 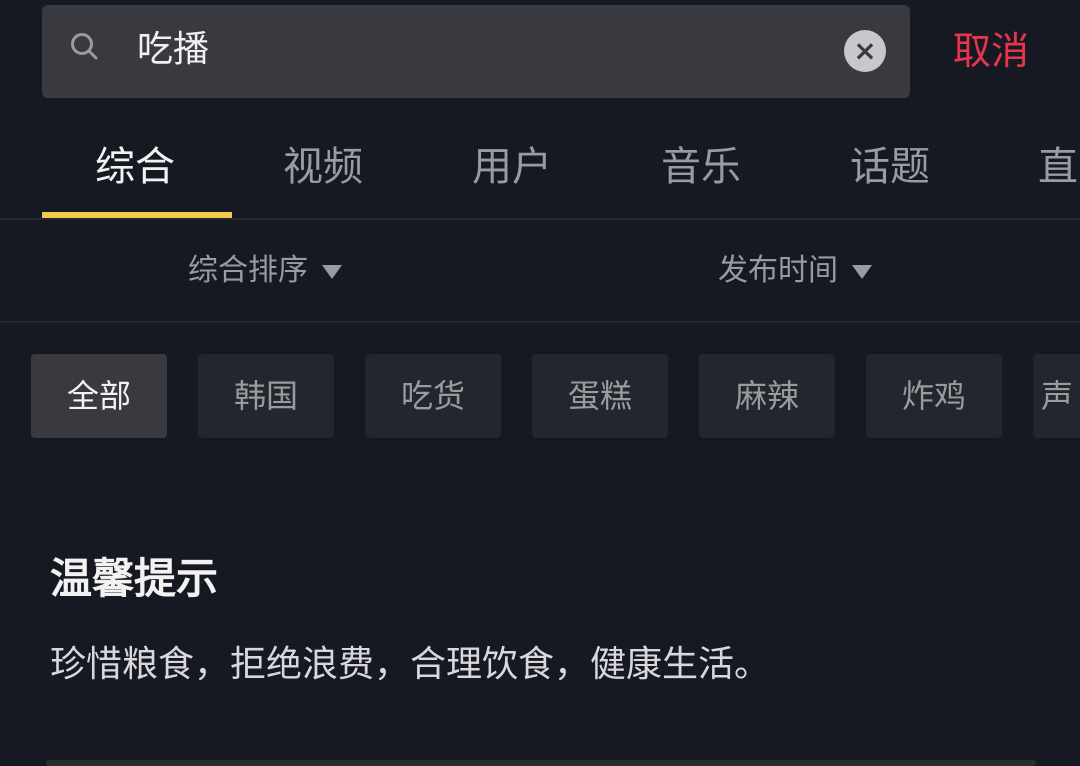 I want to click on chip-cake: 蛋糕, so click(x=600, y=396).